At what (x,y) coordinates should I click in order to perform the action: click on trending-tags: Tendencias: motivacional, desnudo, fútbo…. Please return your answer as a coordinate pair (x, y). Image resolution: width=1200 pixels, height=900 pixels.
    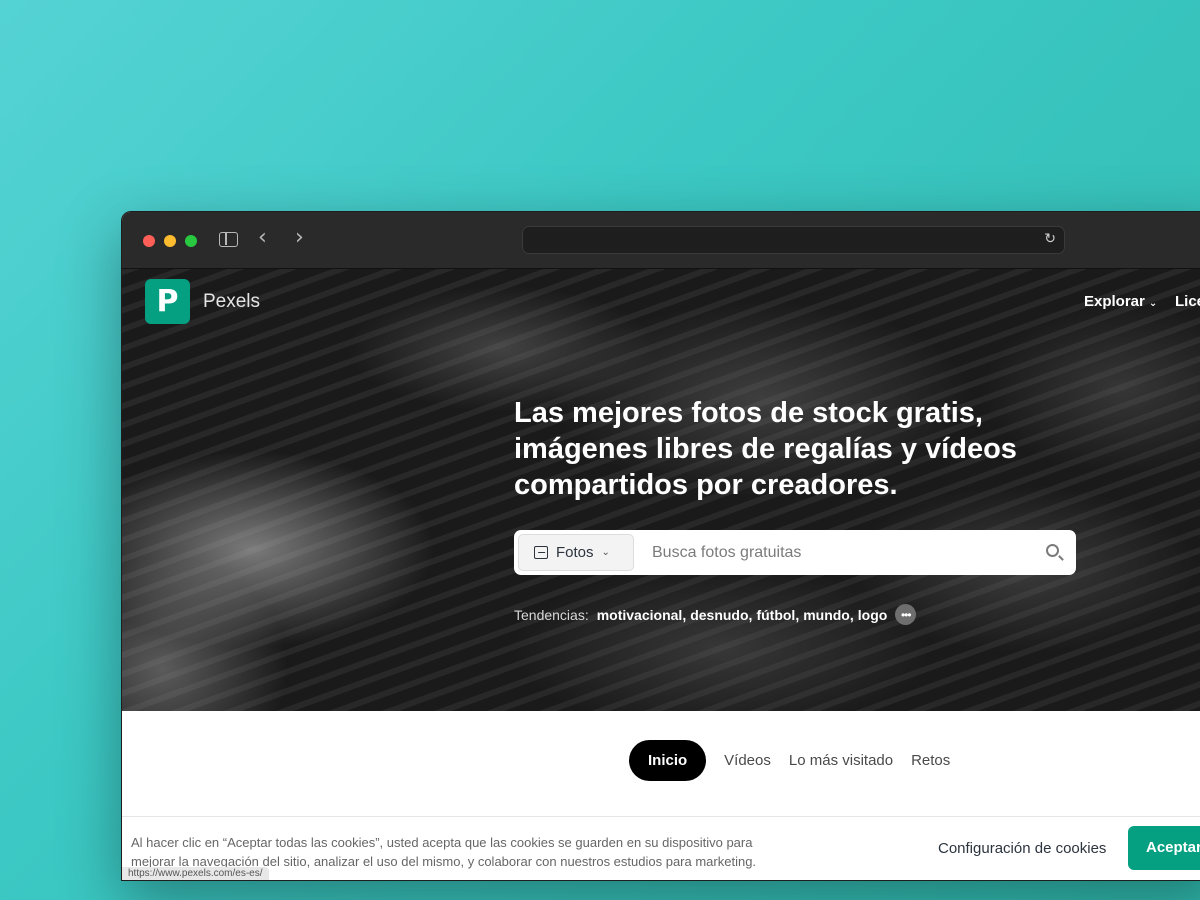
    Looking at the image, I should click on (715, 614).